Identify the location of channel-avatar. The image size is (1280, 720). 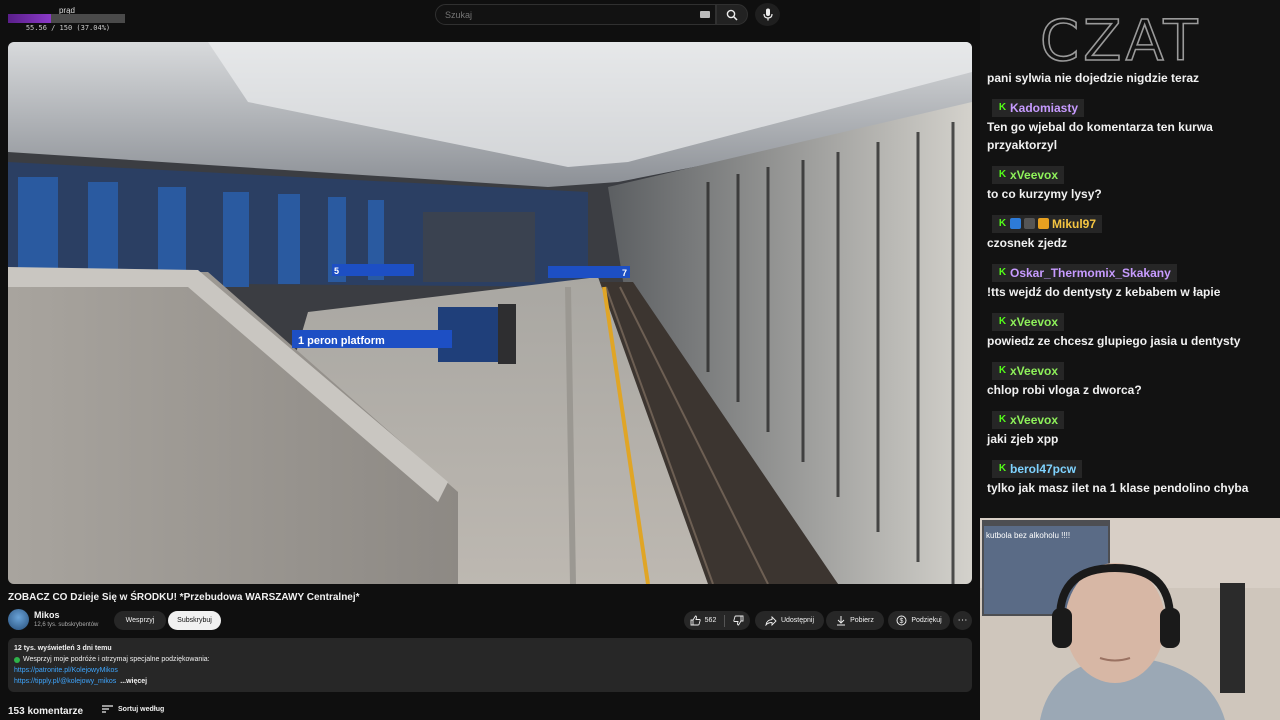
(18, 619).